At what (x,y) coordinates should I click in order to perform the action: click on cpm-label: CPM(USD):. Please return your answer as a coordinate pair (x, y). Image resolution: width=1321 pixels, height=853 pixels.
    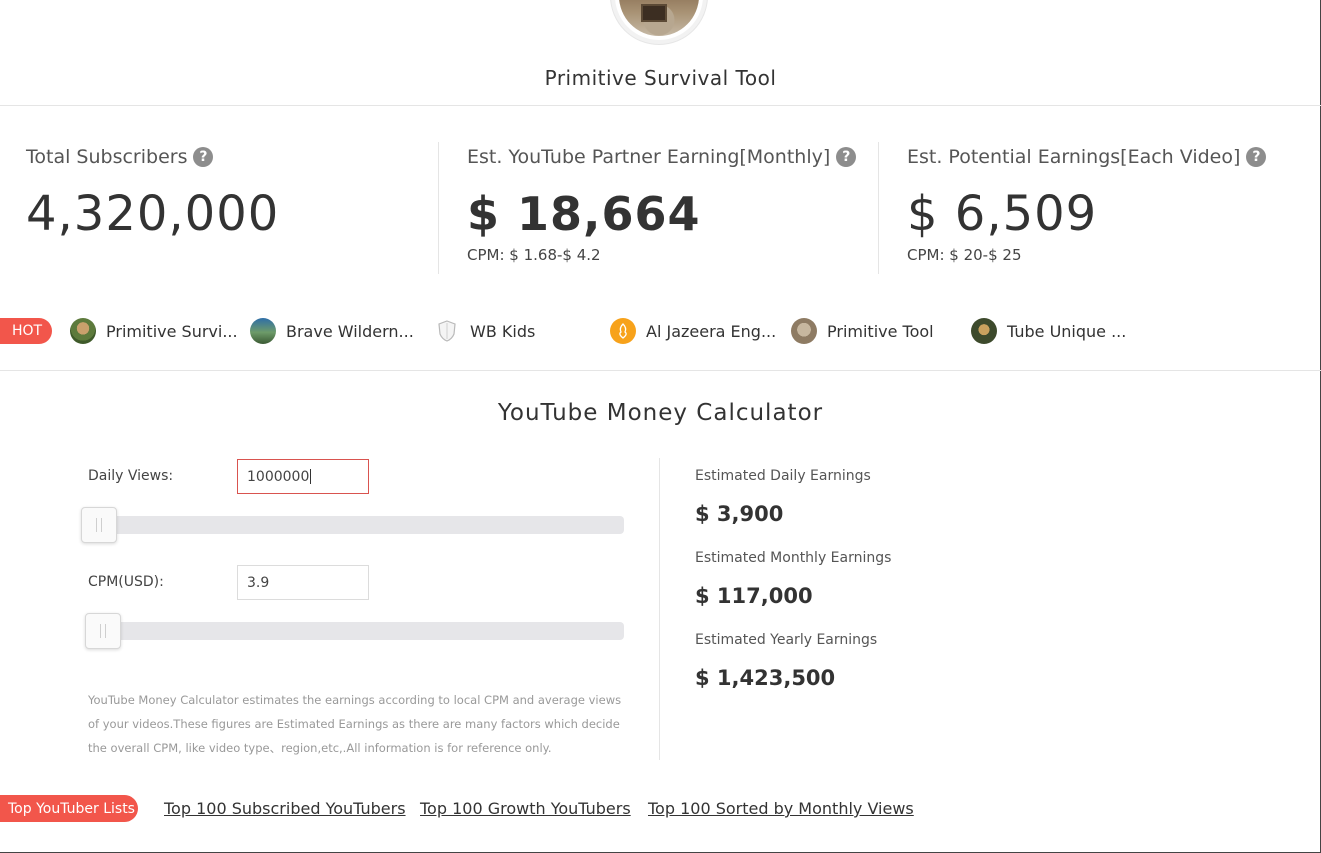
    Looking at the image, I should click on (126, 582).